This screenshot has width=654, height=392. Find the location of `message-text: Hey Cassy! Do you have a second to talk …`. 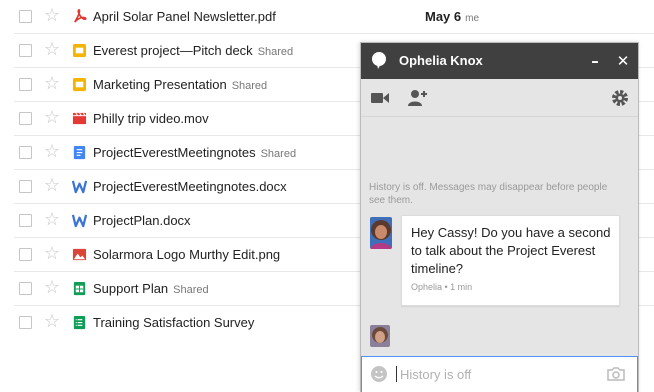

message-text: Hey Cassy! Do you have a second to talk … is located at coordinates (511, 250).